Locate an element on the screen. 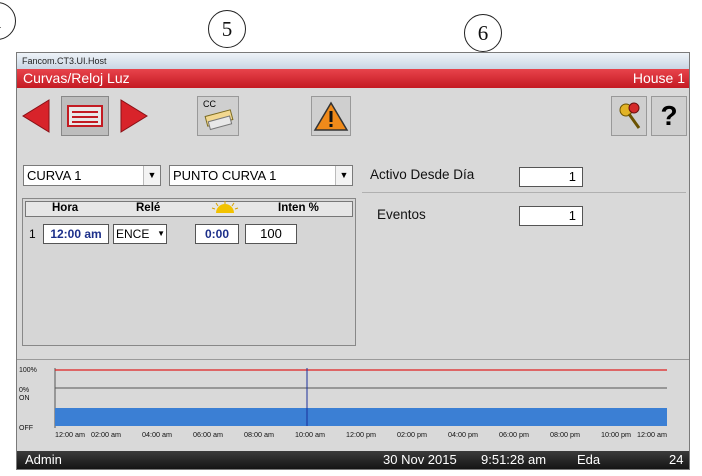  activo-label: Activo Desde Día is located at coordinates (422, 174).